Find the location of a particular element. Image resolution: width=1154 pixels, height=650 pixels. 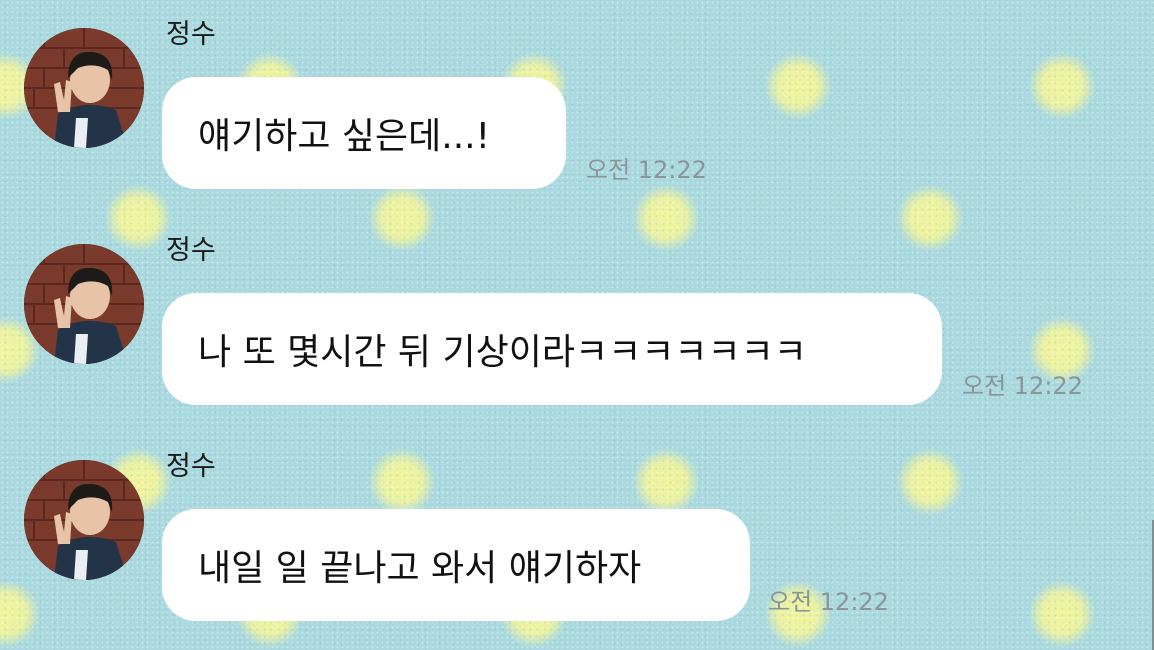

message-bubble: 내일 일 끝나고 와서 얘기하자 is located at coordinates (456, 565).